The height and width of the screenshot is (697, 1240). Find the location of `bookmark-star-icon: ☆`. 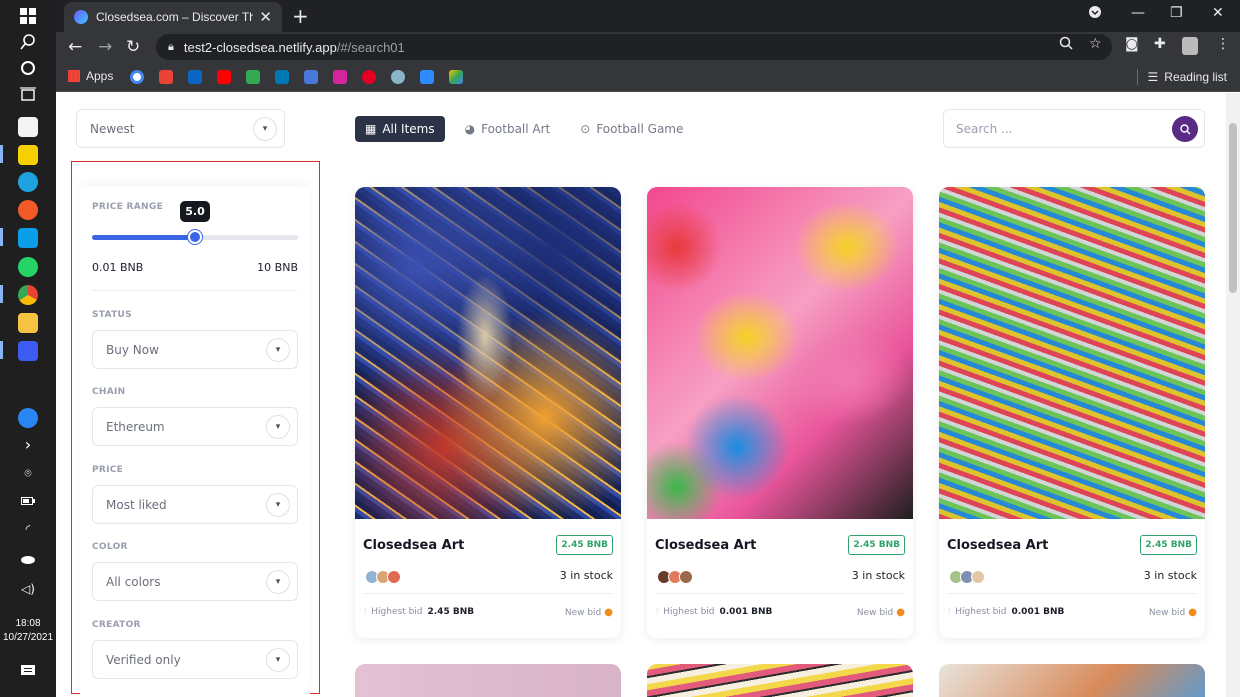

bookmark-star-icon: ☆ is located at coordinates (1095, 44).